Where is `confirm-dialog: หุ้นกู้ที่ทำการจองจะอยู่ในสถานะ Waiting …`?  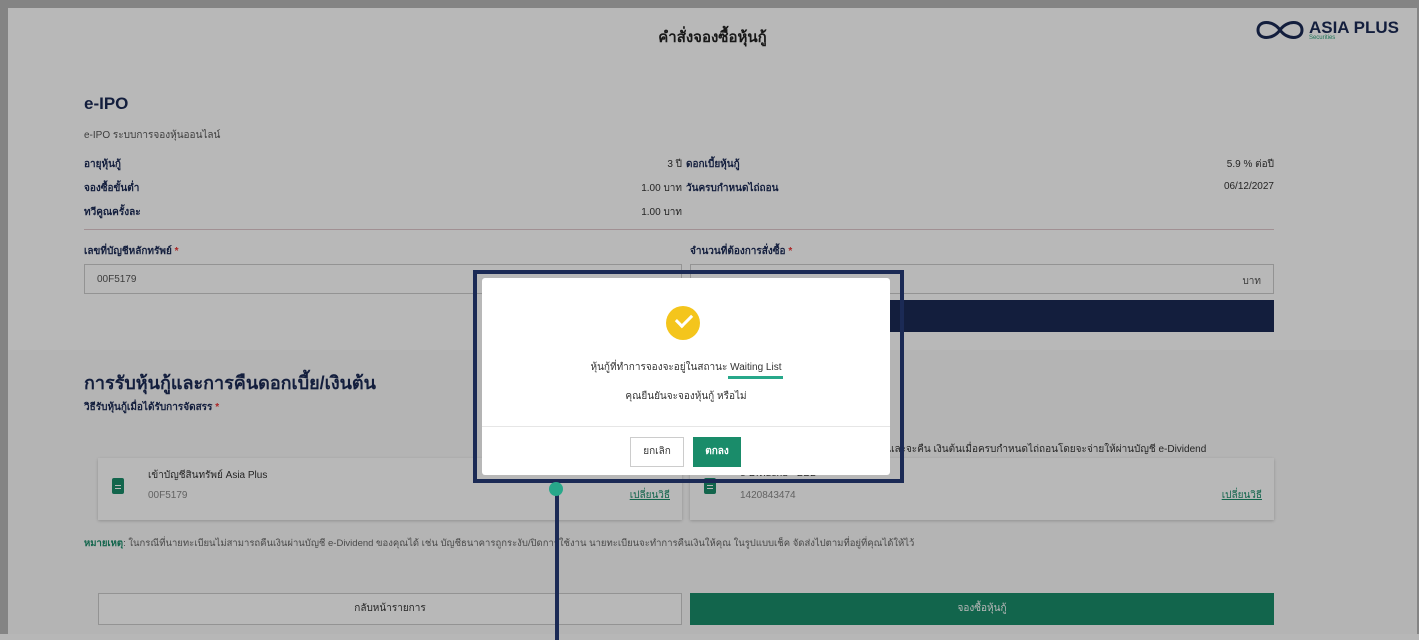
confirm-dialog: หุ้นกู้ที่ทำการจองจะอยู่ในสถานะ Waiting … is located at coordinates (686, 376).